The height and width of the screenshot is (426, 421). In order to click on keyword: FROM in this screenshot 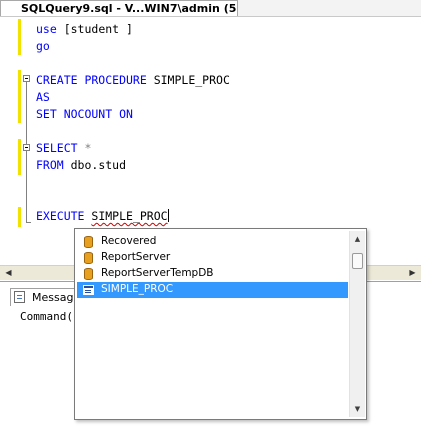, I will do `click(50, 165)`.